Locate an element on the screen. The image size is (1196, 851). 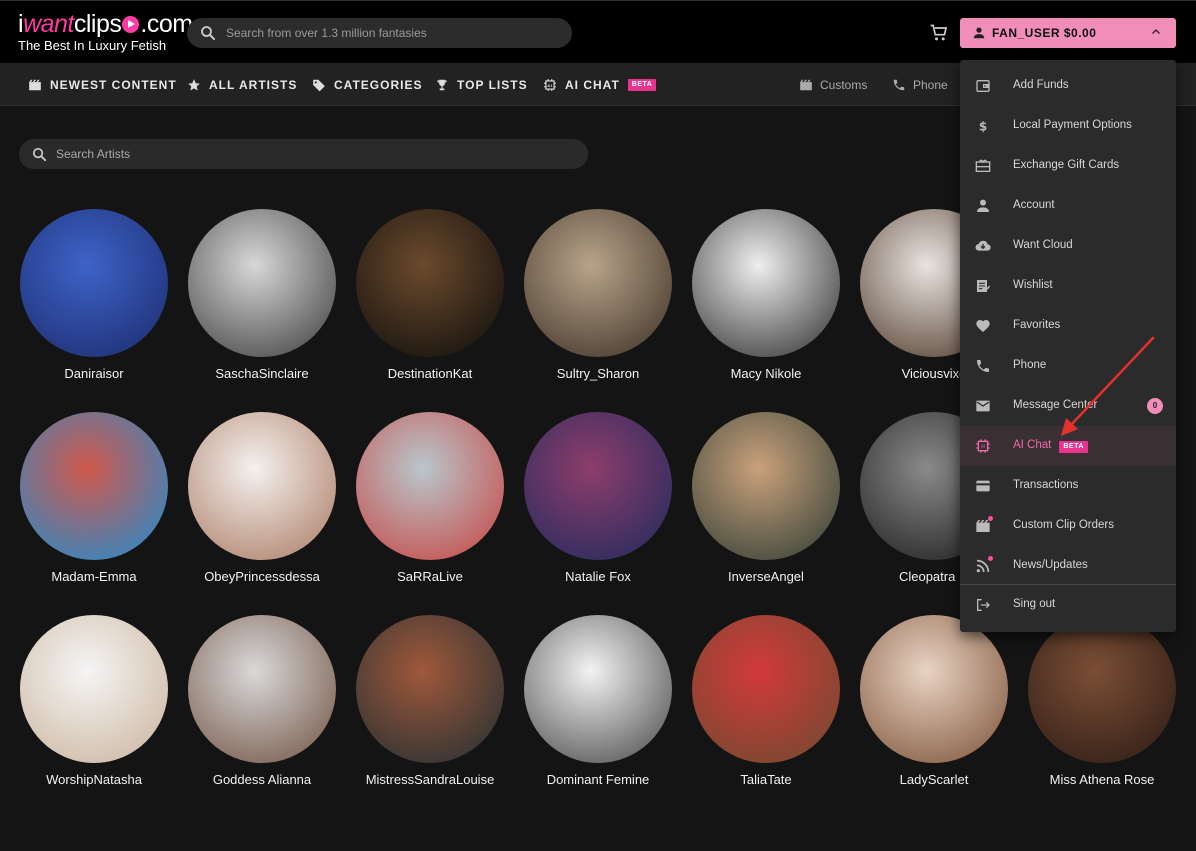
artist-card: Macy Nikole is located at coordinates (766, 295).